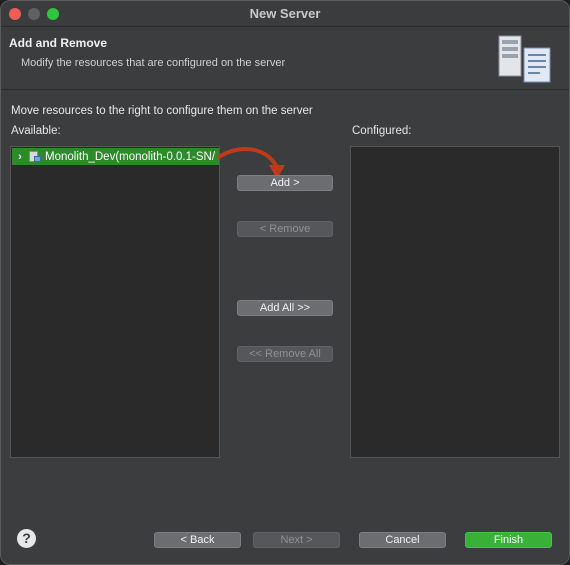 The image size is (570, 565). What do you see at coordinates (285, 229) in the screenshot?
I see `remove-button: < Remove` at bounding box center [285, 229].